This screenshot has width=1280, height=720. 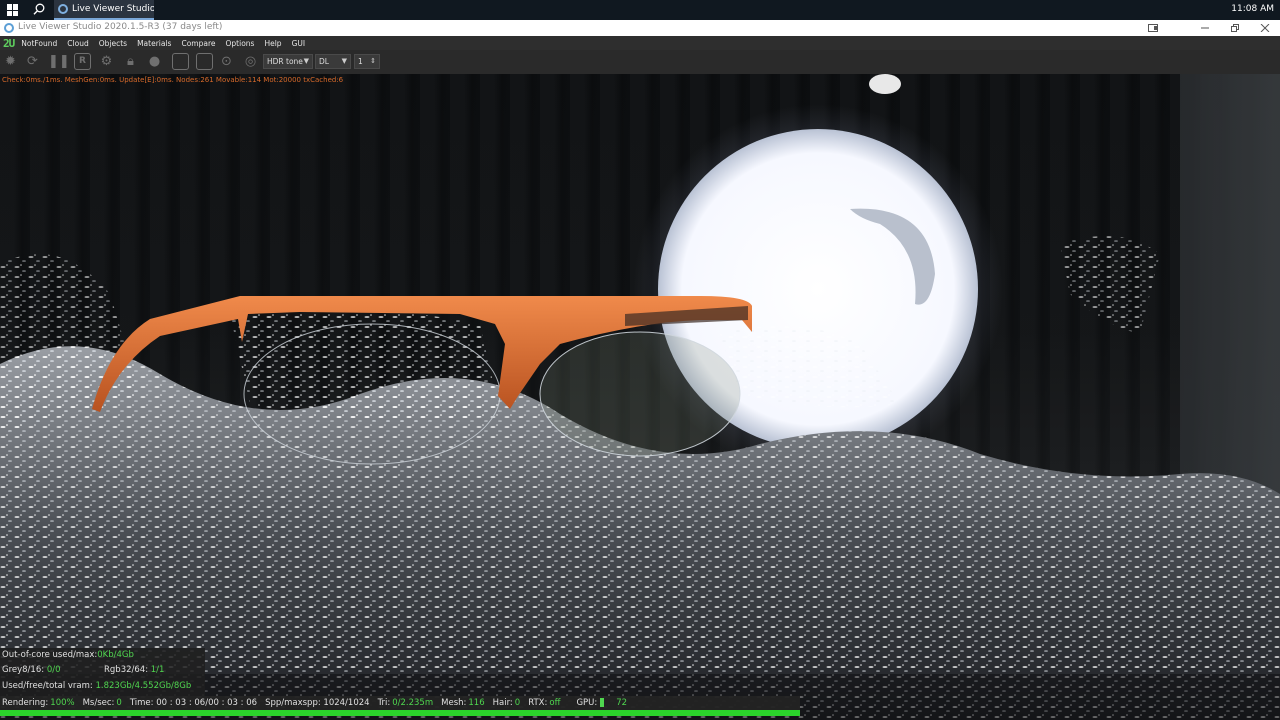 I want to click on minimize-button, so click(x=1205, y=28).